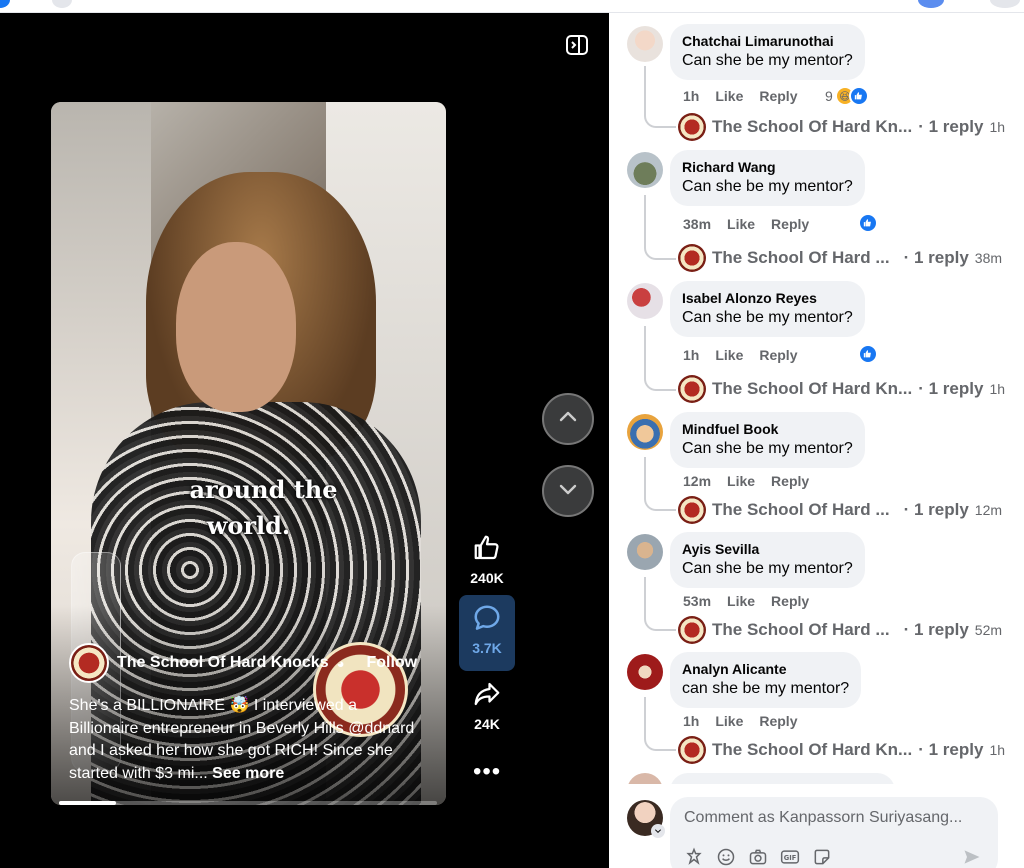 The height and width of the screenshot is (868, 1024). I want to click on toggle-comments-icon, so click(577, 45).